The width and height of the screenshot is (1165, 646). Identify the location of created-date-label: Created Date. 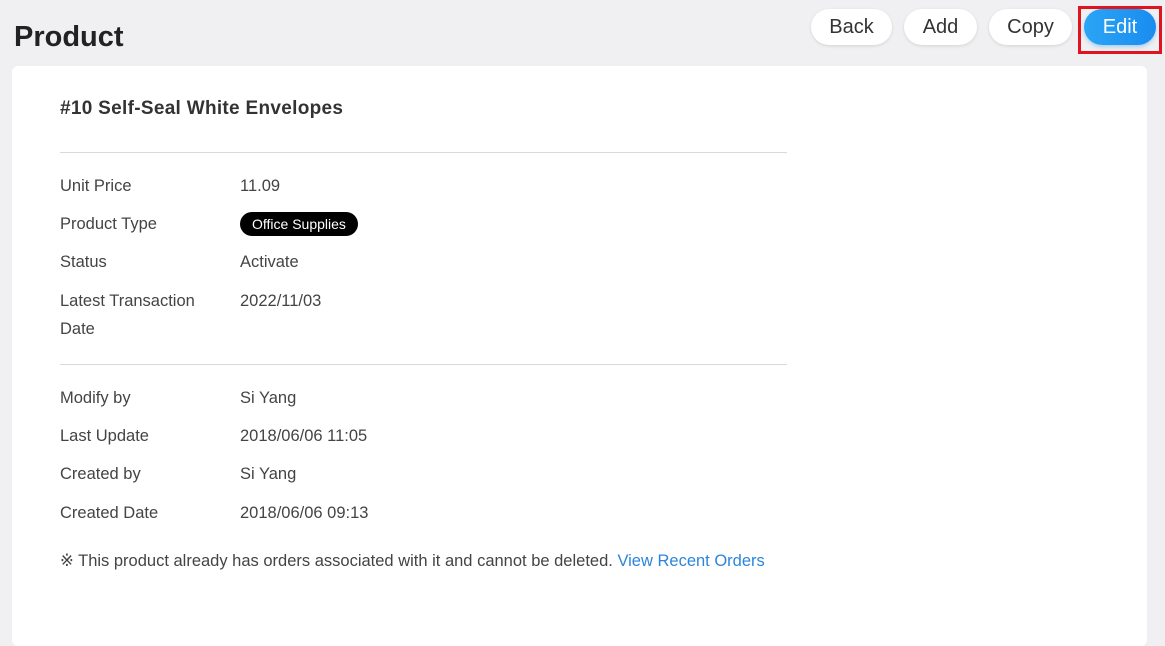
(109, 513).